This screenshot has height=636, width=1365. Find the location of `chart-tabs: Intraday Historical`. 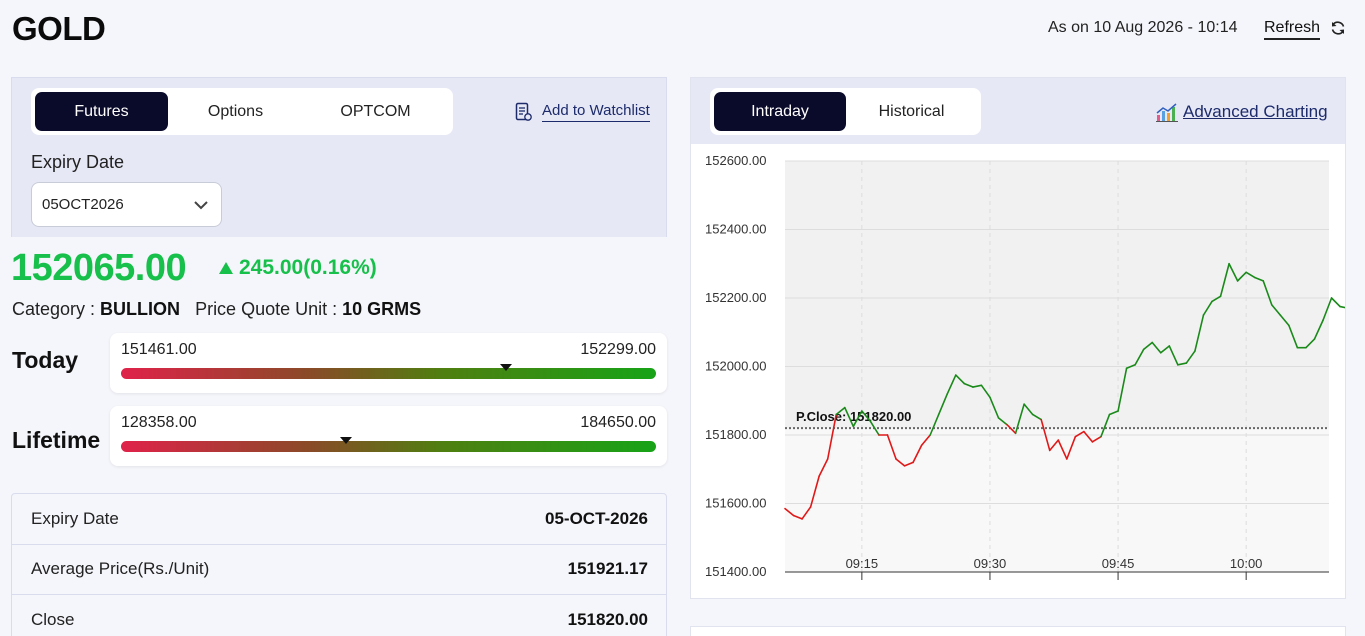

chart-tabs: Intraday Historical is located at coordinates (845, 111).